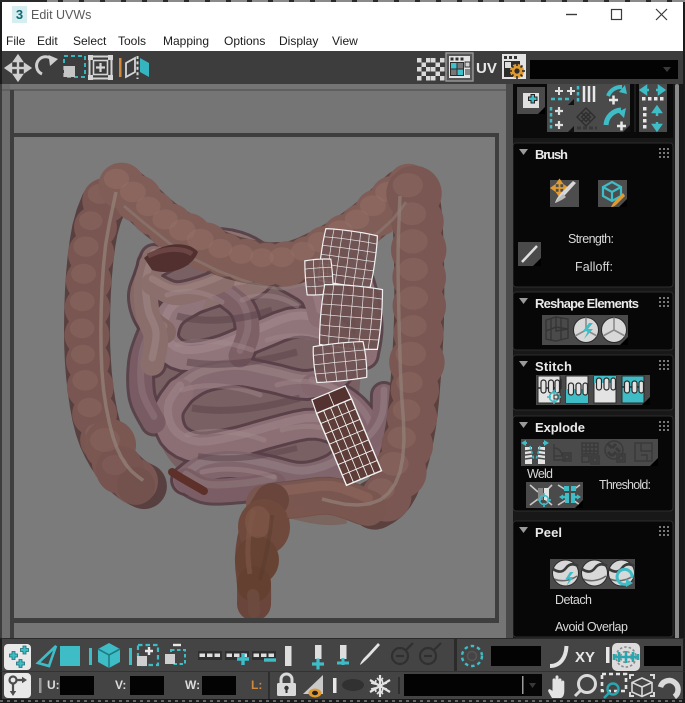  Describe the element at coordinates (551, 154) in the screenshot. I see `svg-text: Brush` at that location.